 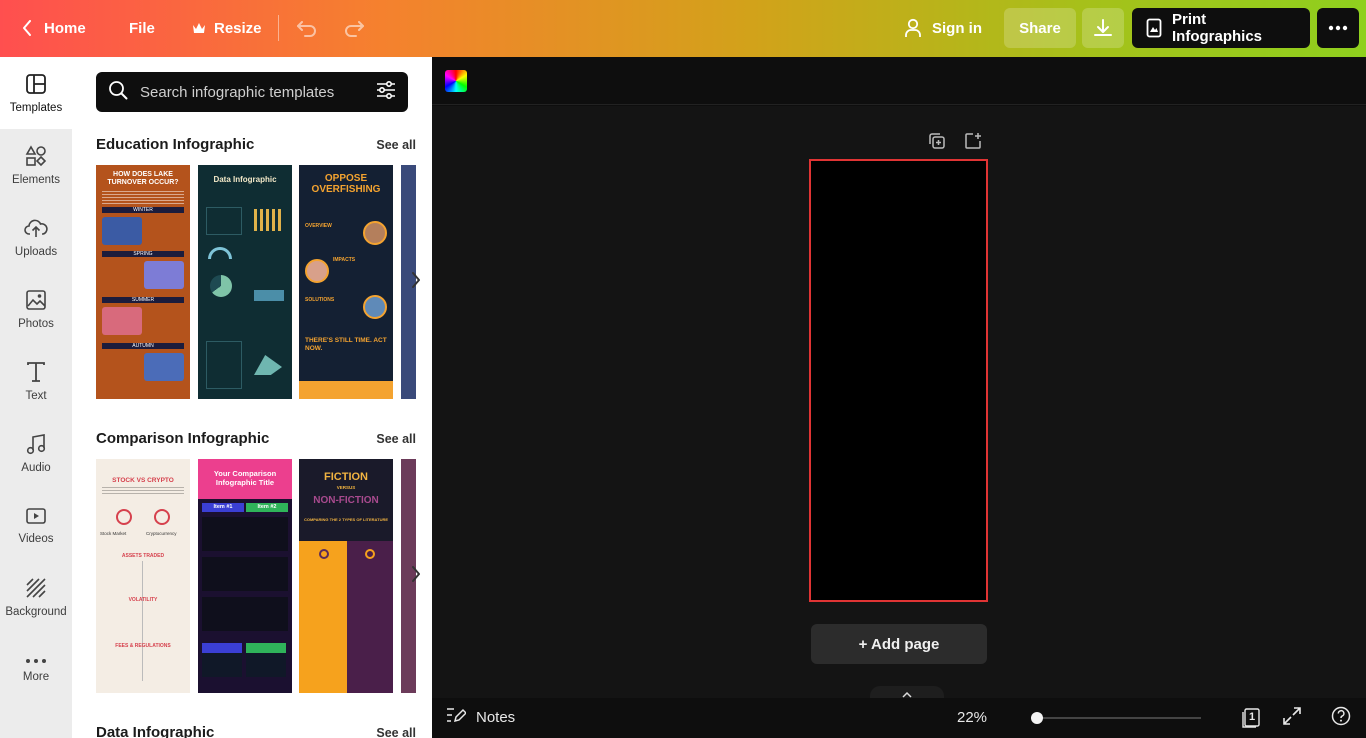 I want to click on page-count-button: 1, so click(x=1251, y=718).